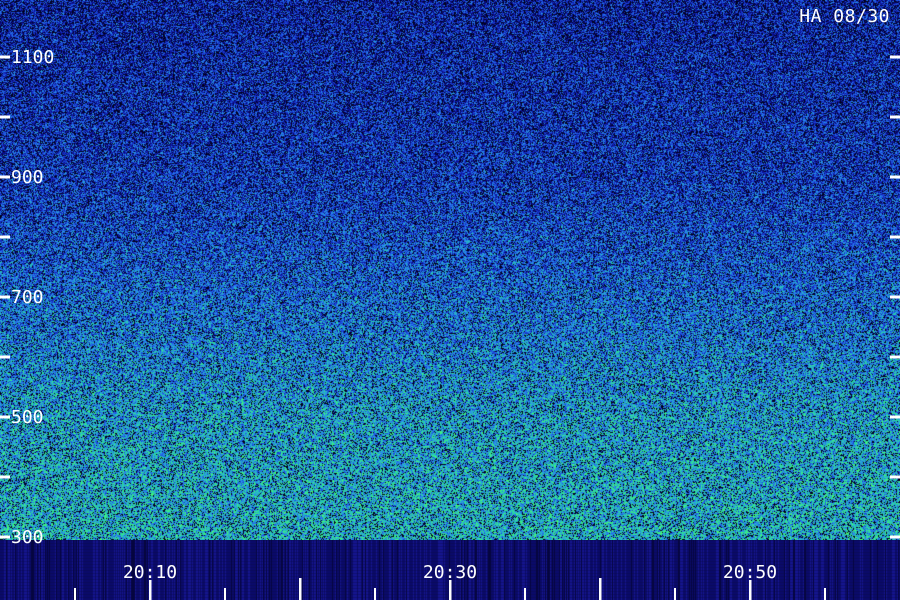 This screenshot has height=600, width=900. Describe the element at coordinates (450, 570) in the screenshot. I see `time-axis-band` at that location.